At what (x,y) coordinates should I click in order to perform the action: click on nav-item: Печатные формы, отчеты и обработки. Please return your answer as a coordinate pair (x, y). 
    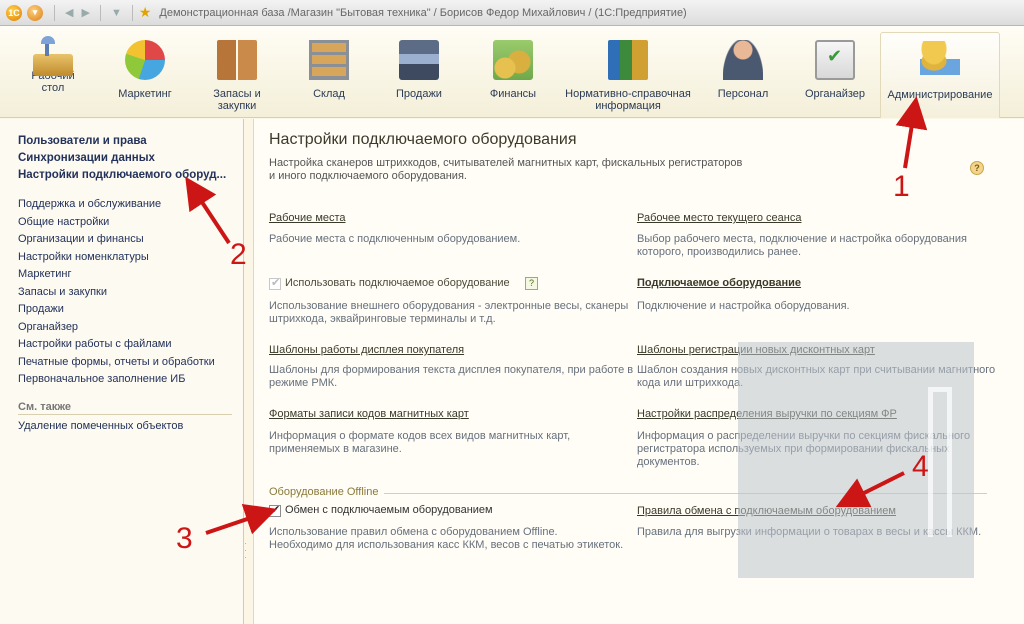
    Looking at the image, I should click on (130, 363).